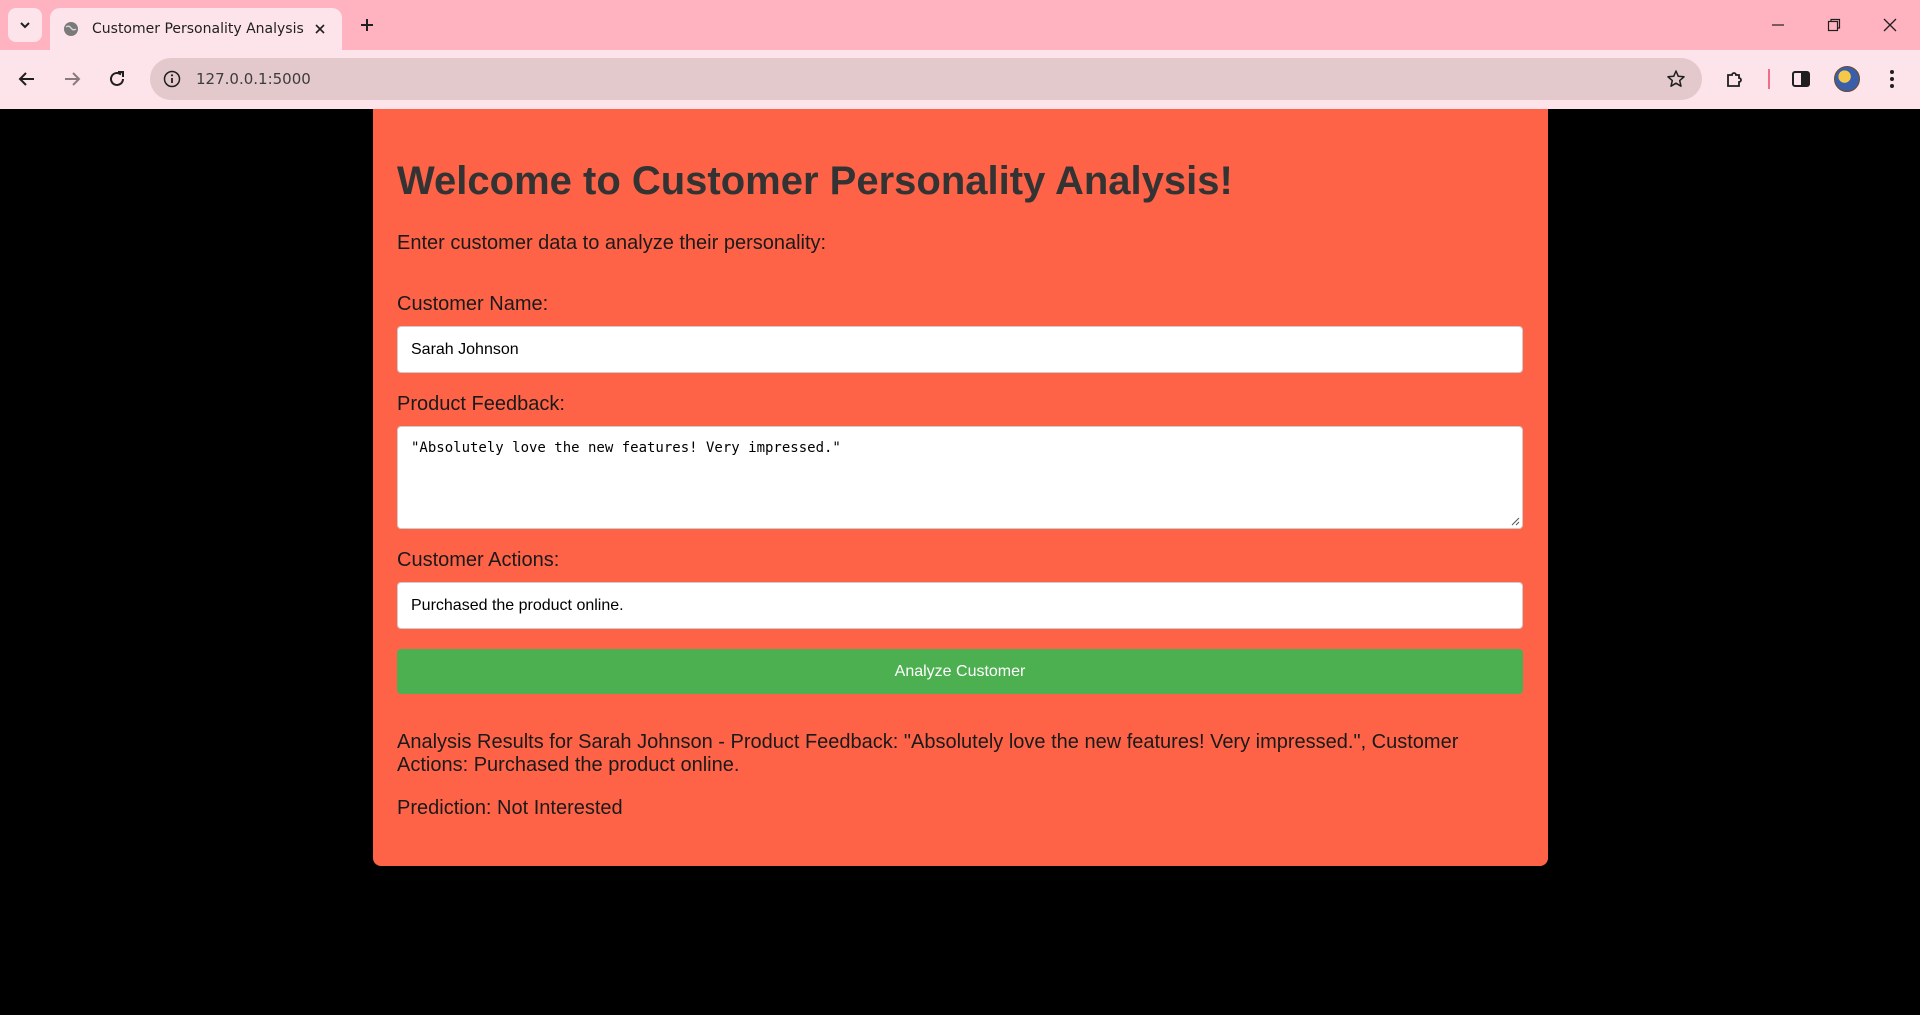 Image resolution: width=1920 pixels, height=1015 pixels. Describe the element at coordinates (926, 79) in the screenshot. I see `address-bar: 127.0.0.1:5000` at that location.